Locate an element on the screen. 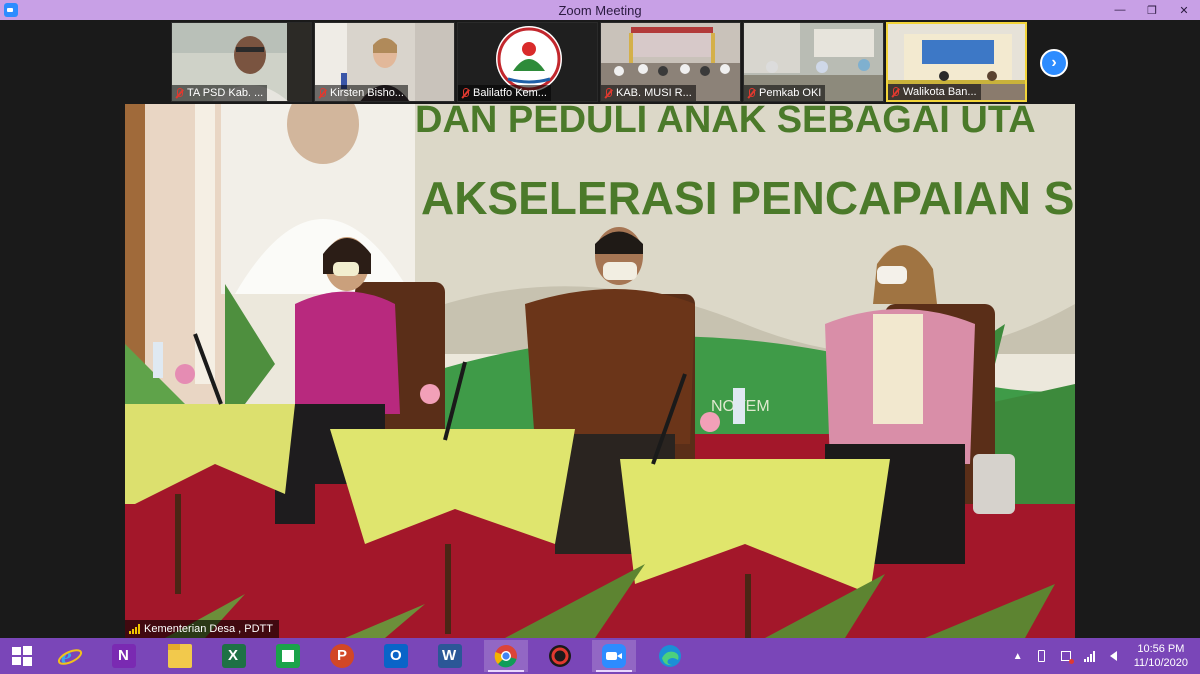 The height and width of the screenshot is (674, 1200). chevron-up-icon: ▲ is located at coordinates (1018, 656).